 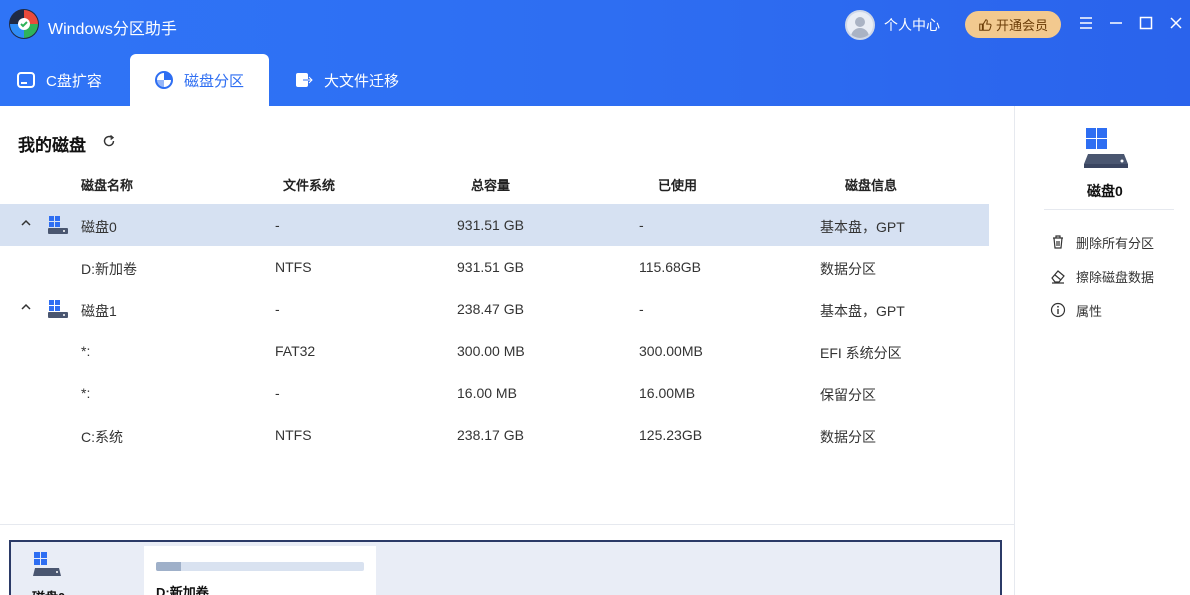 What do you see at coordinates (305, 80) in the screenshot?
I see `file-transfer-icon` at bounding box center [305, 80].